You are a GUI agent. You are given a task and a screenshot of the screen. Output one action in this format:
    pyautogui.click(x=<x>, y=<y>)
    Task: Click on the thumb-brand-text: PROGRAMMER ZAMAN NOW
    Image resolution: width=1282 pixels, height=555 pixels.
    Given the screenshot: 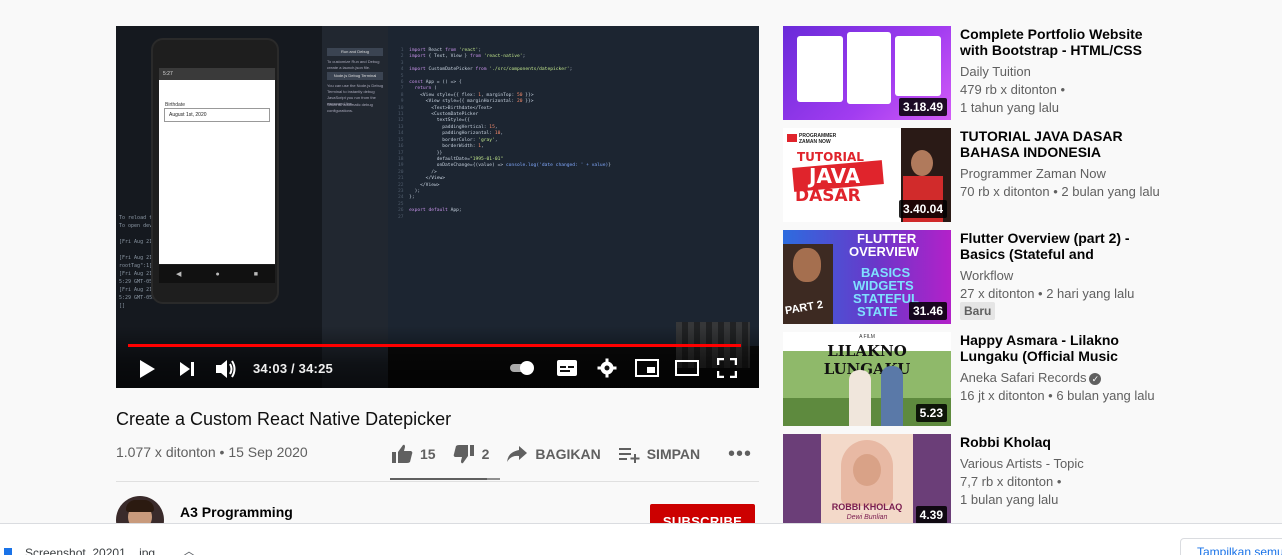 What is the action you would take?
    pyautogui.click(x=818, y=139)
    